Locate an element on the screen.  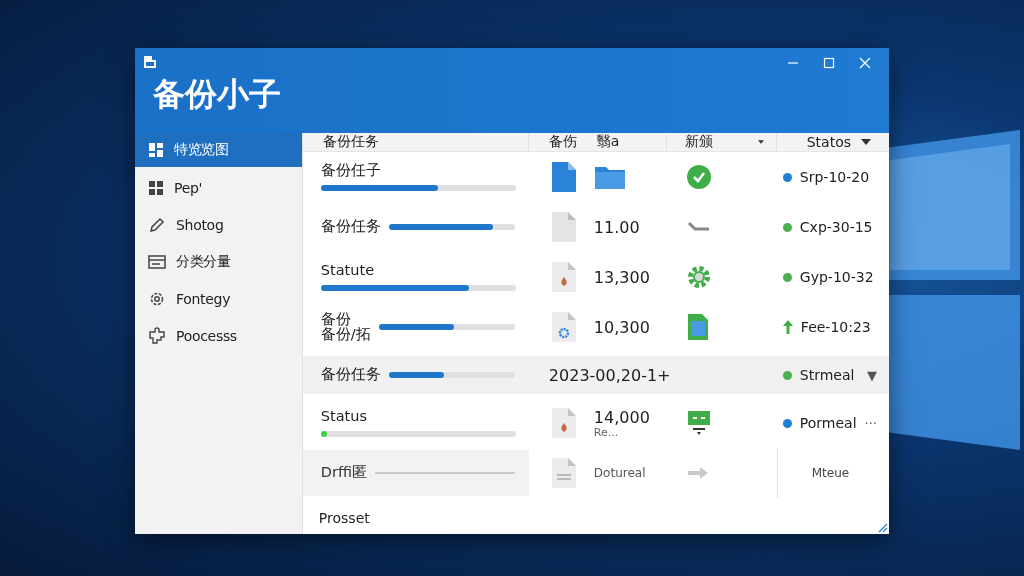
status-text: Strmeal is located at coordinates (827, 375).